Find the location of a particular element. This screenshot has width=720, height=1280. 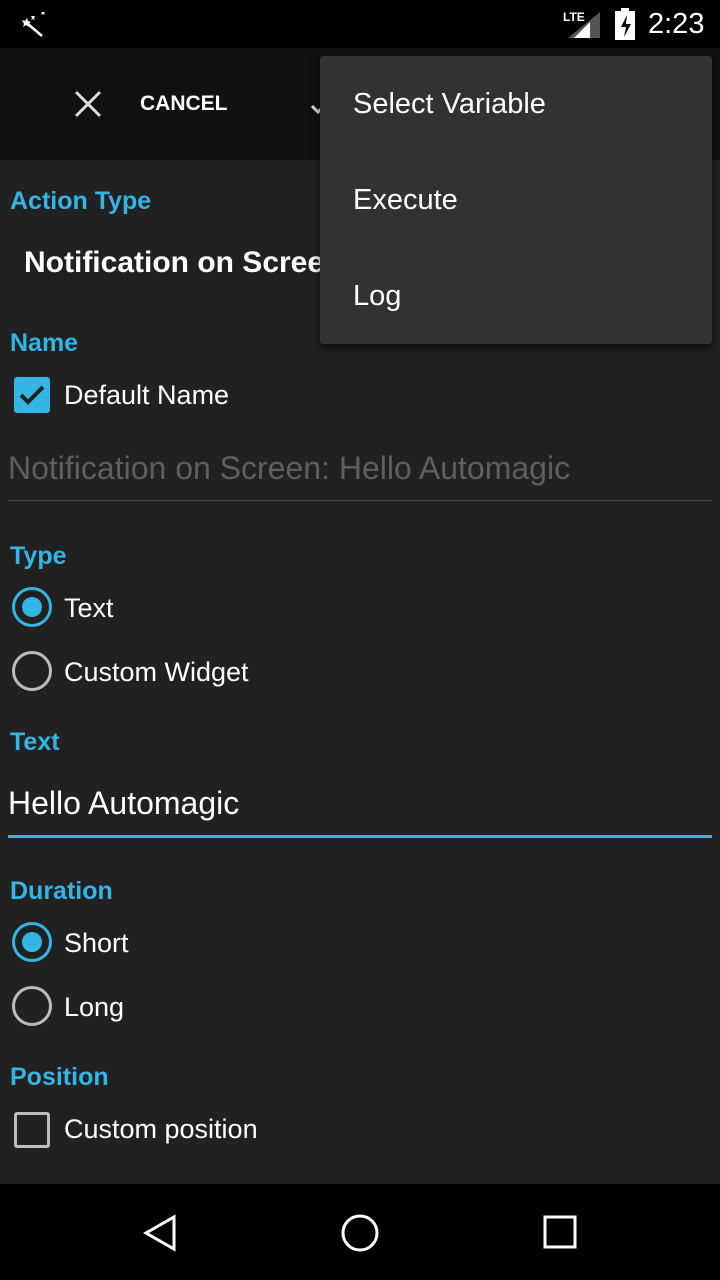

type-option-text: Text is located at coordinates (89, 608).